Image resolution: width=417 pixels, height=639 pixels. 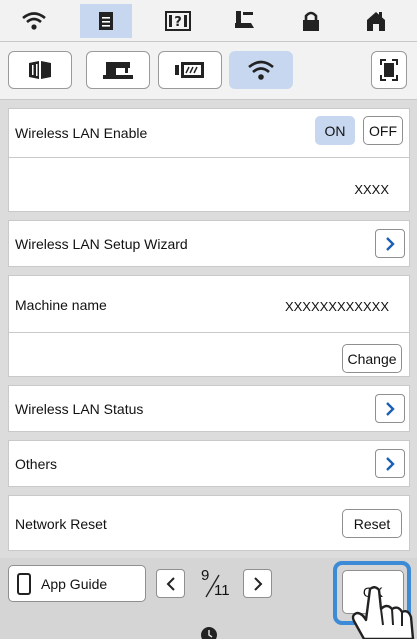 I want to click on page-indicator: 9 11, so click(x=214, y=584).